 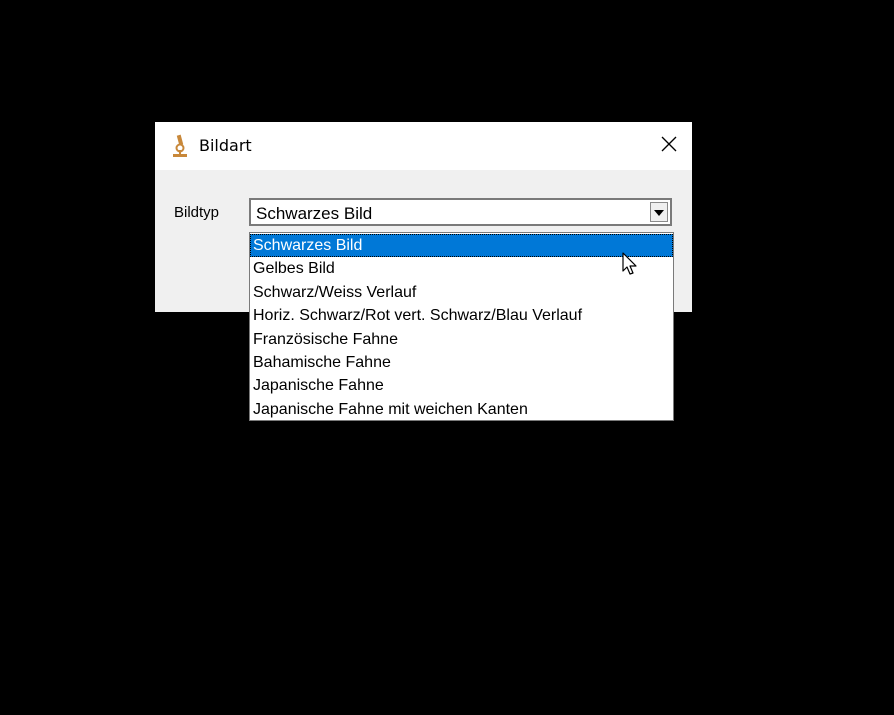 What do you see at coordinates (423, 146) in the screenshot?
I see `title-bar: Bildart` at bounding box center [423, 146].